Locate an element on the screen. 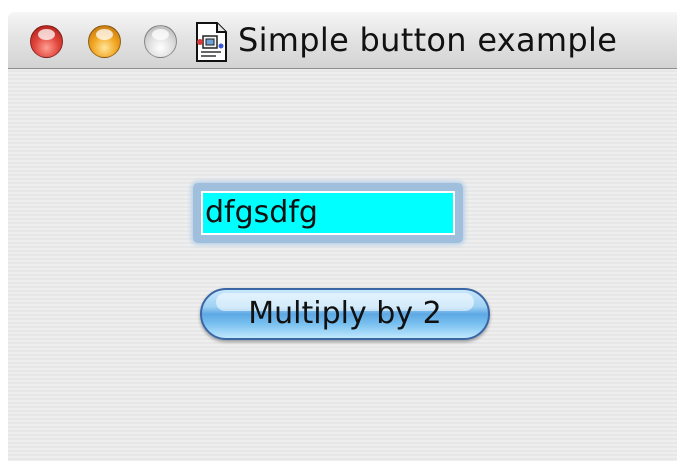  multiply-by-2-button: Multiply by 2 is located at coordinates (345, 314).